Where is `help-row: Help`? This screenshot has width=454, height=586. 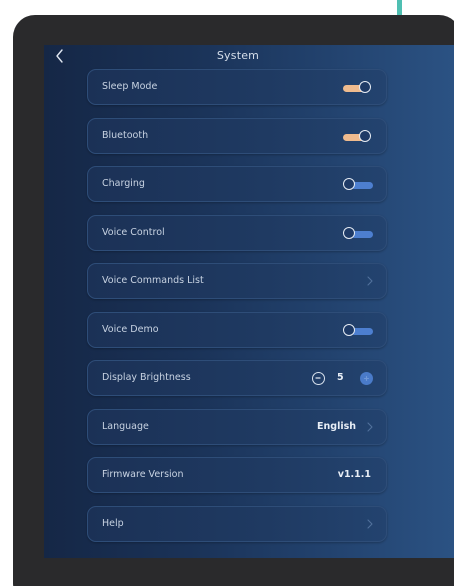 help-row: Help is located at coordinates (237, 524).